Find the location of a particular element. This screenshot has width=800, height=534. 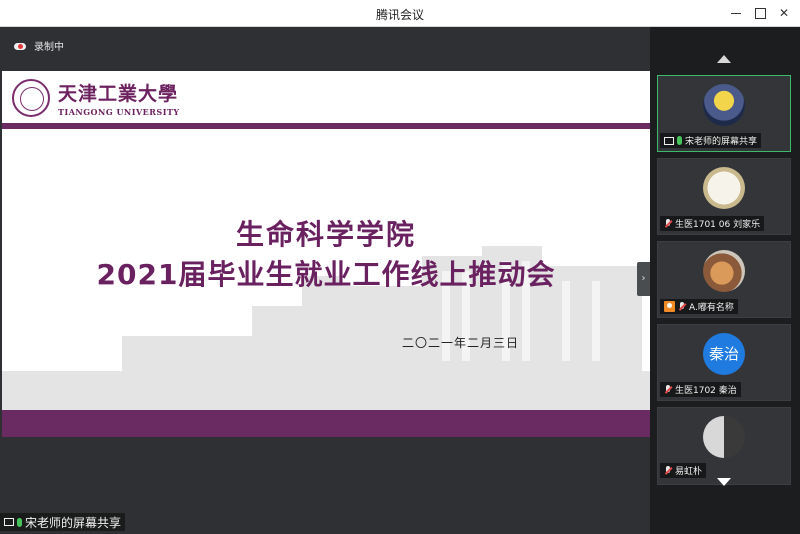

window-titlebar: 腾讯会议 ✕ is located at coordinates (400, 13).